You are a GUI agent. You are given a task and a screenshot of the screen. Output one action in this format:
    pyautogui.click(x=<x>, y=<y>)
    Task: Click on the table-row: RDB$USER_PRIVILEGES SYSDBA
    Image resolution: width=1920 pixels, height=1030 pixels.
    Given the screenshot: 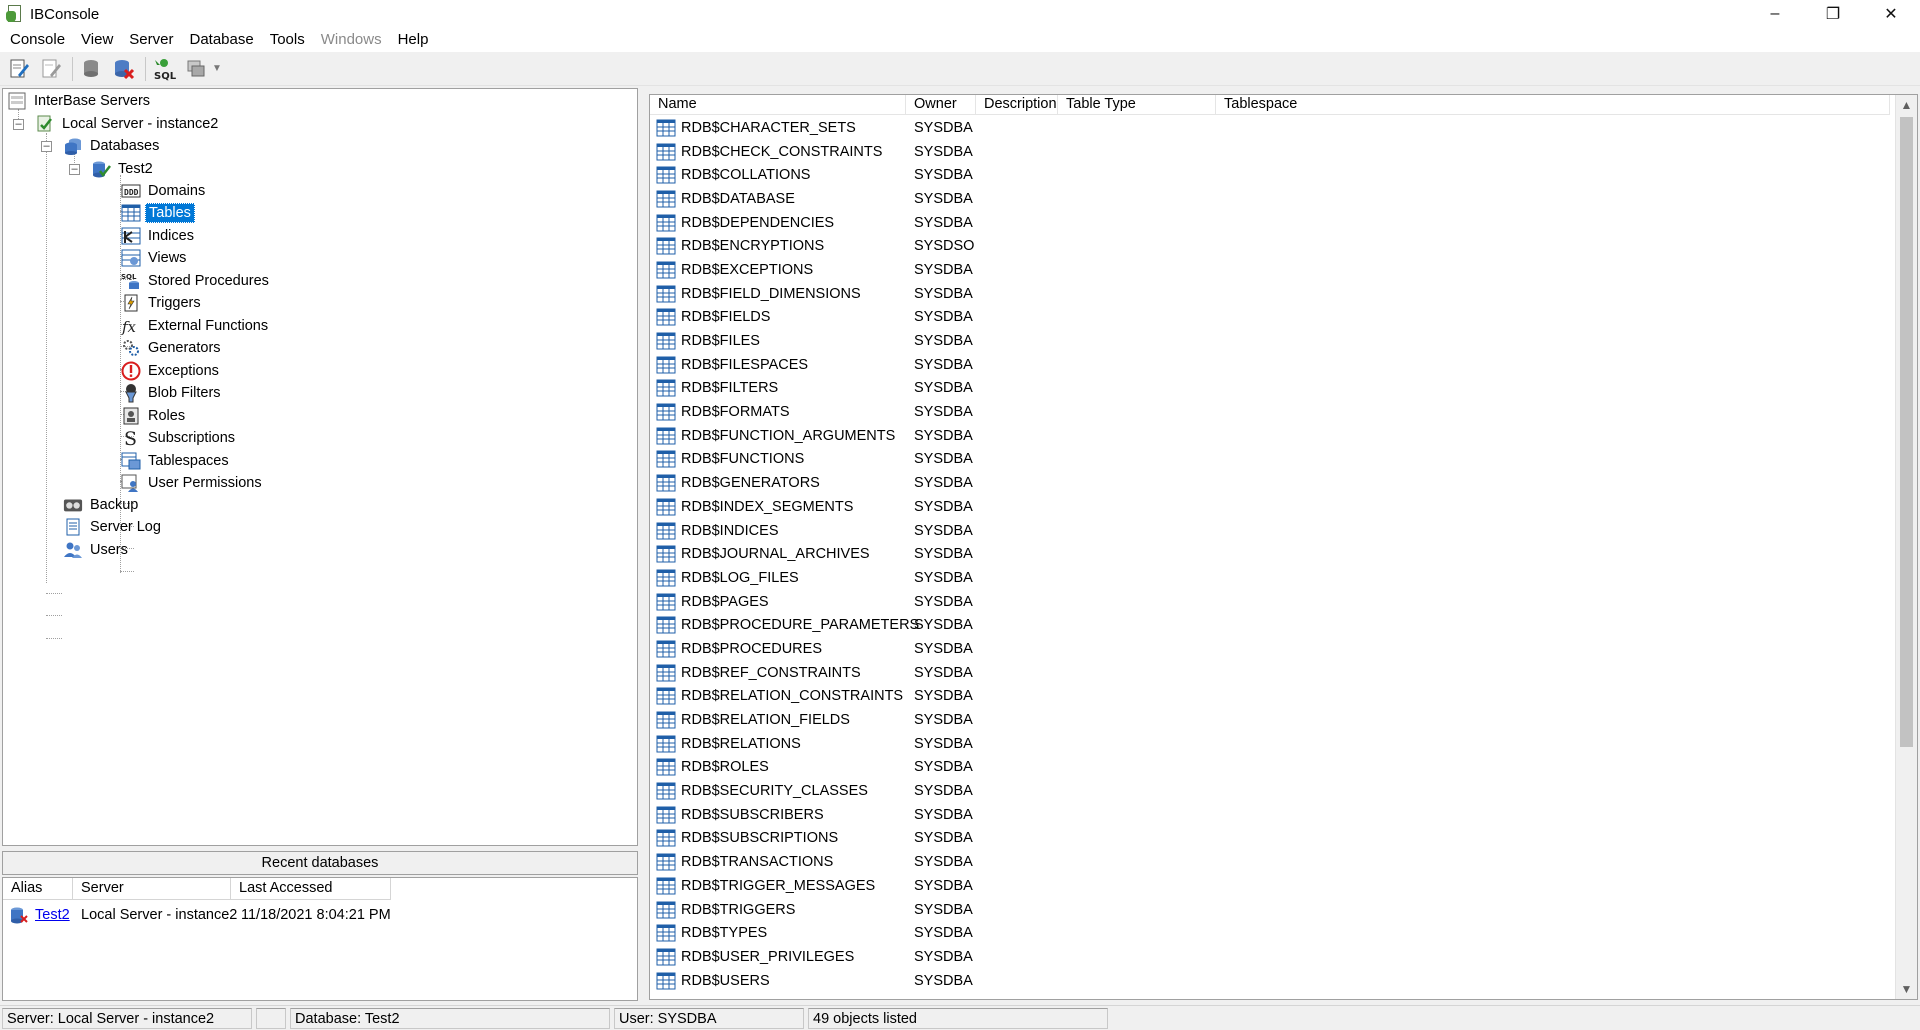 What is the action you would take?
    pyautogui.click(x=1270, y=957)
    